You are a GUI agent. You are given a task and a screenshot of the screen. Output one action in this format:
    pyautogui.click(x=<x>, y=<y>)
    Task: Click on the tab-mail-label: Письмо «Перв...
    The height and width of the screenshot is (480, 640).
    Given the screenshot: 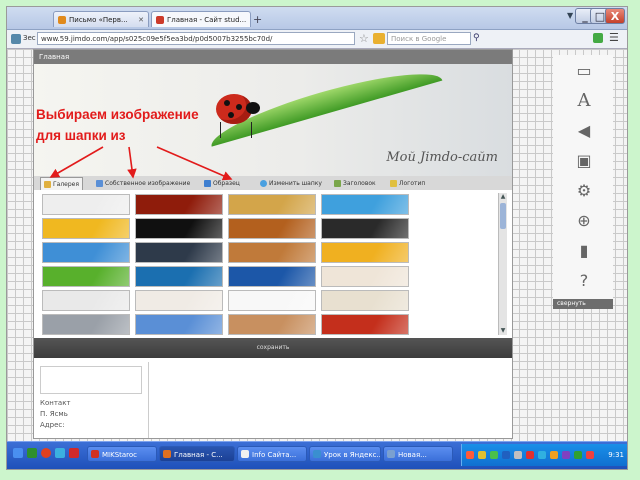 What is the action you would take?
    pyautogui.click(x=98, y=19)
    